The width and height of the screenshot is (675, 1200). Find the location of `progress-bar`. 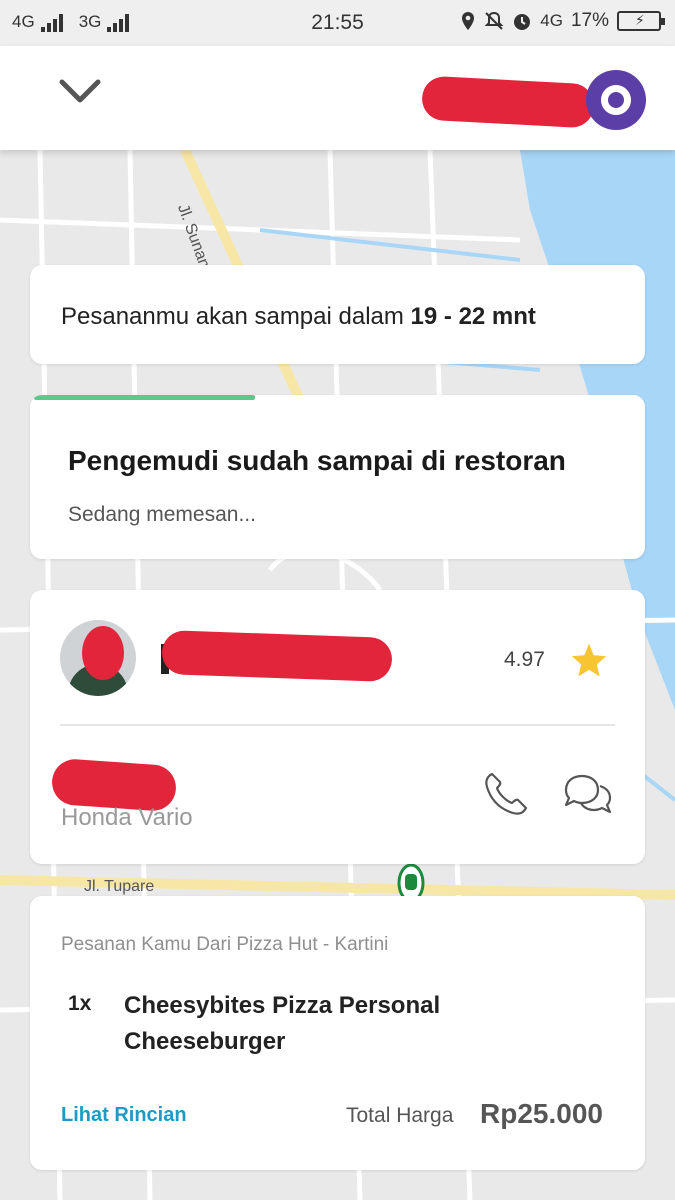

progress-bar is located at coordinates (145, 397).